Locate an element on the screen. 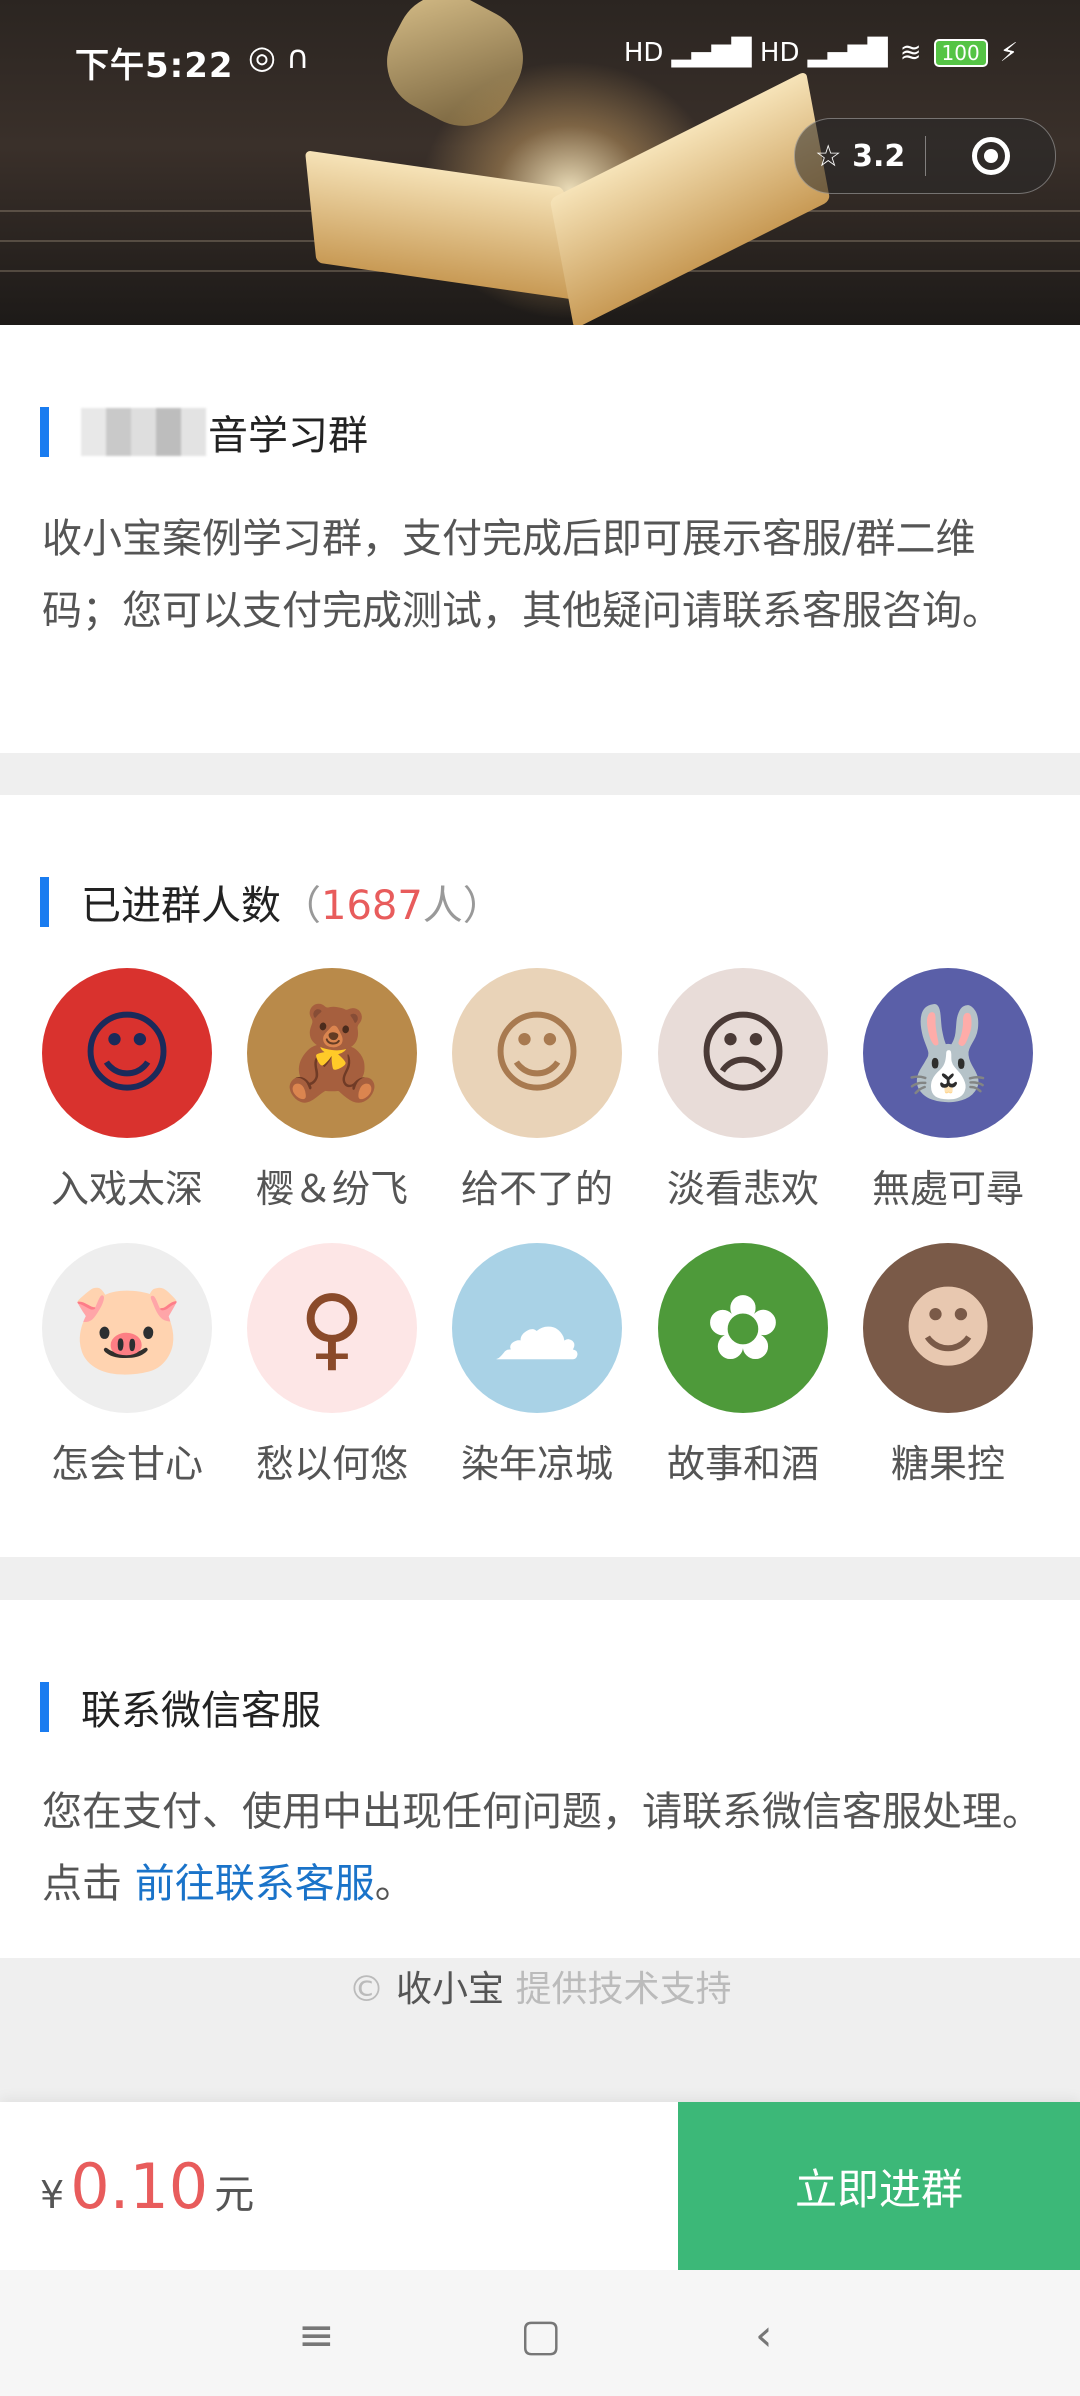 Image resolution: width=1080 pixels, height=2396 pixels. member-name: 淡看悲欢 is located at coordinates (742, 1189).